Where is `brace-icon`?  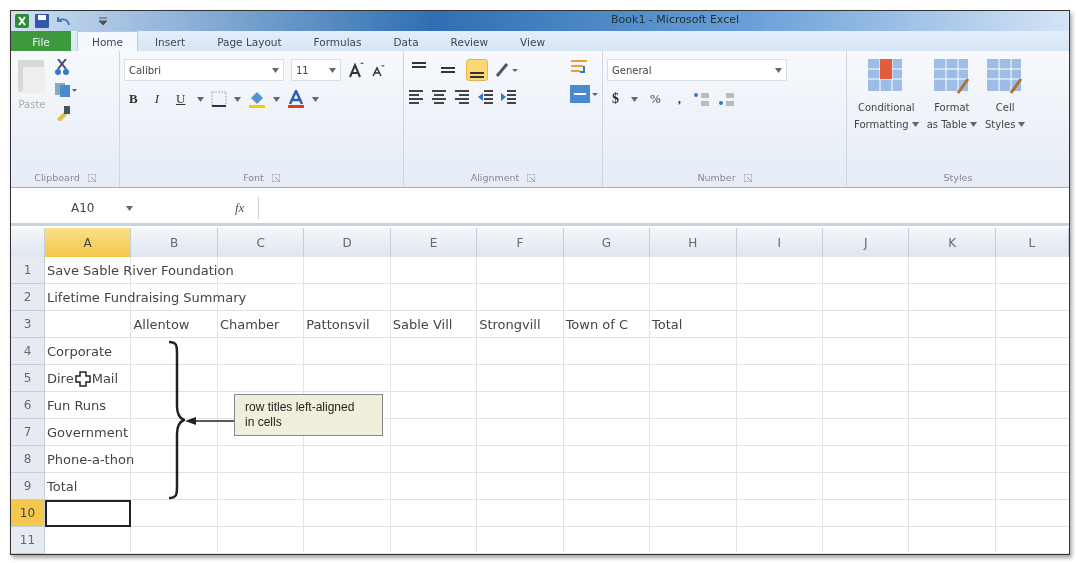 brace-icon is located at coordinates (176, 420).